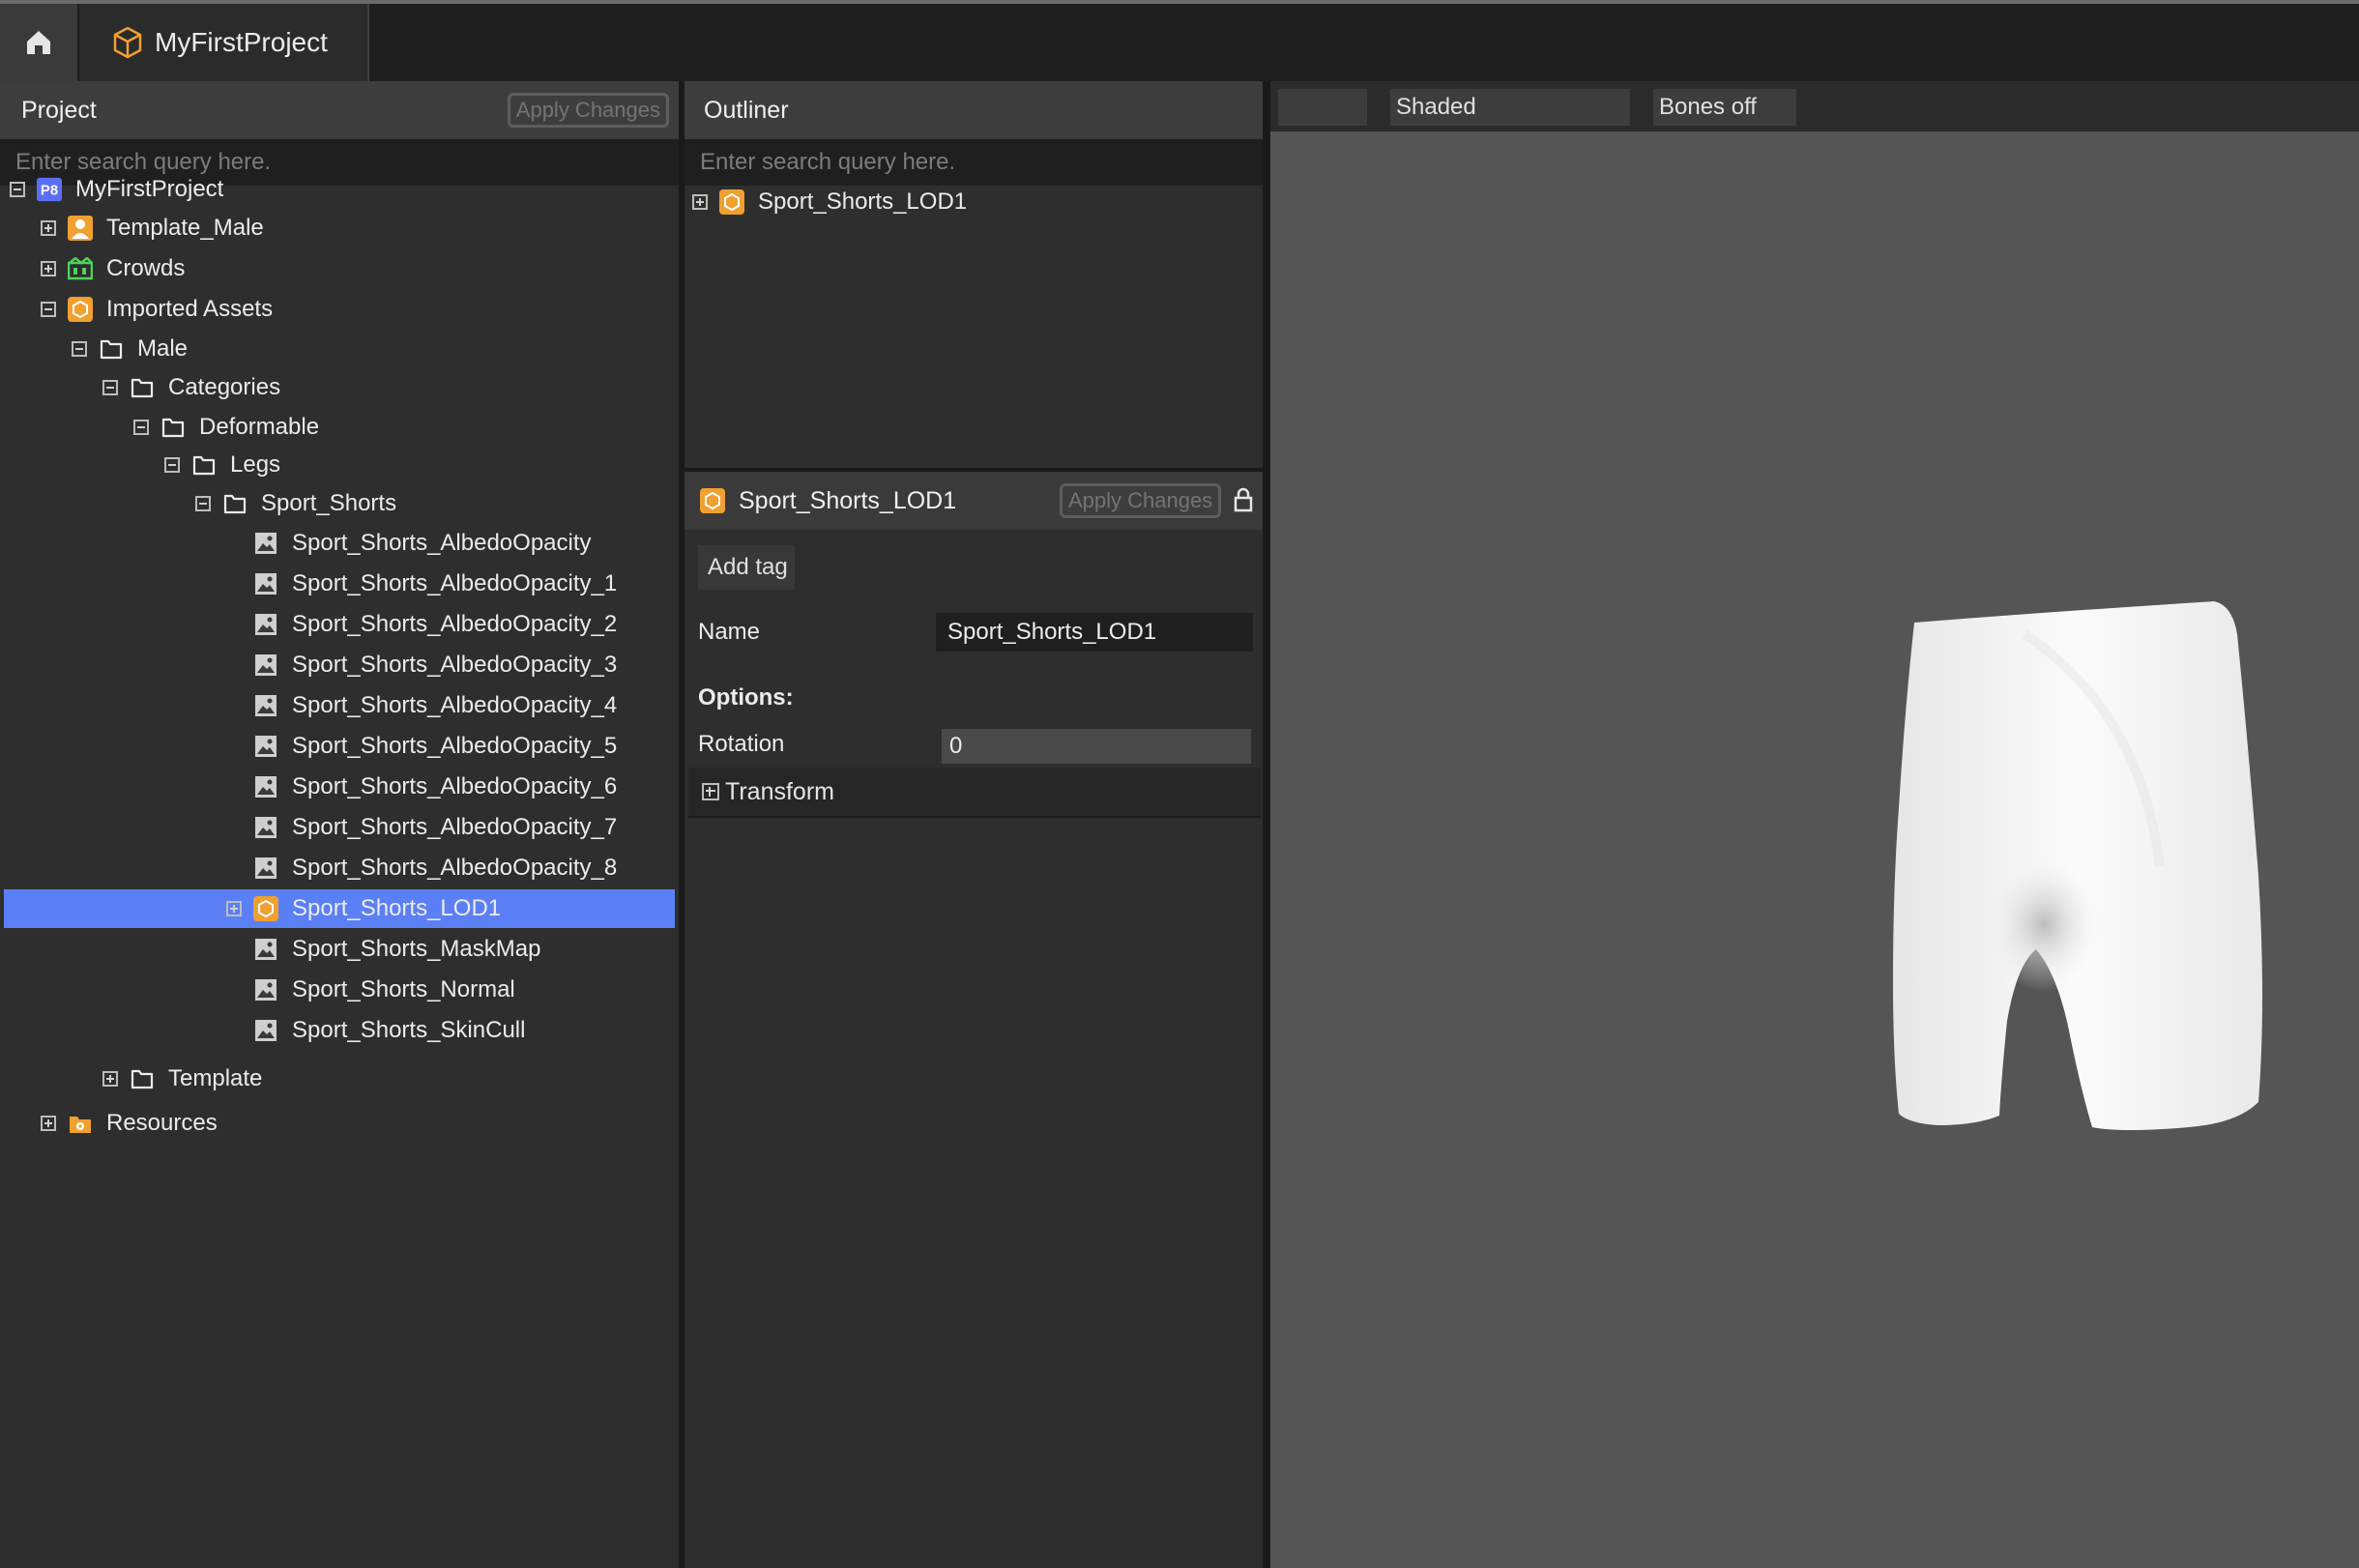 Image resolution: width=2359 pixels, height=1568 pixels. Describe the element at coordinates (146, 268) in the screenshot. I see `tree-item-label: Crowds` at that location.